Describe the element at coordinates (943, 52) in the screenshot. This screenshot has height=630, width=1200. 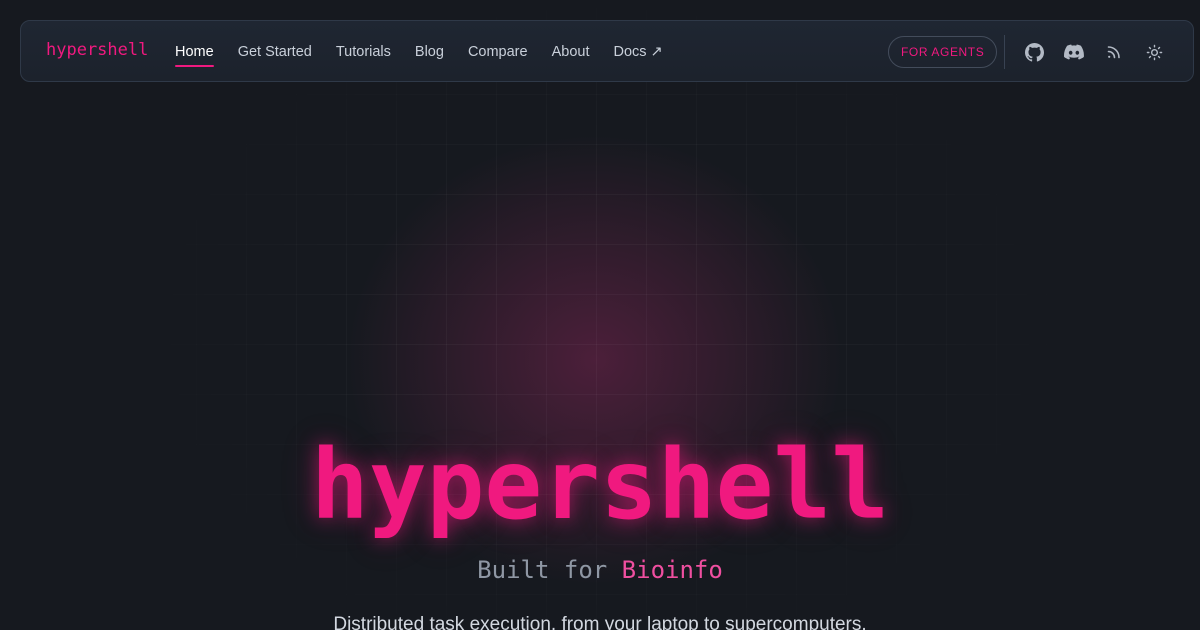
I see `for-agents-button: FOR AGENTS` at that location.